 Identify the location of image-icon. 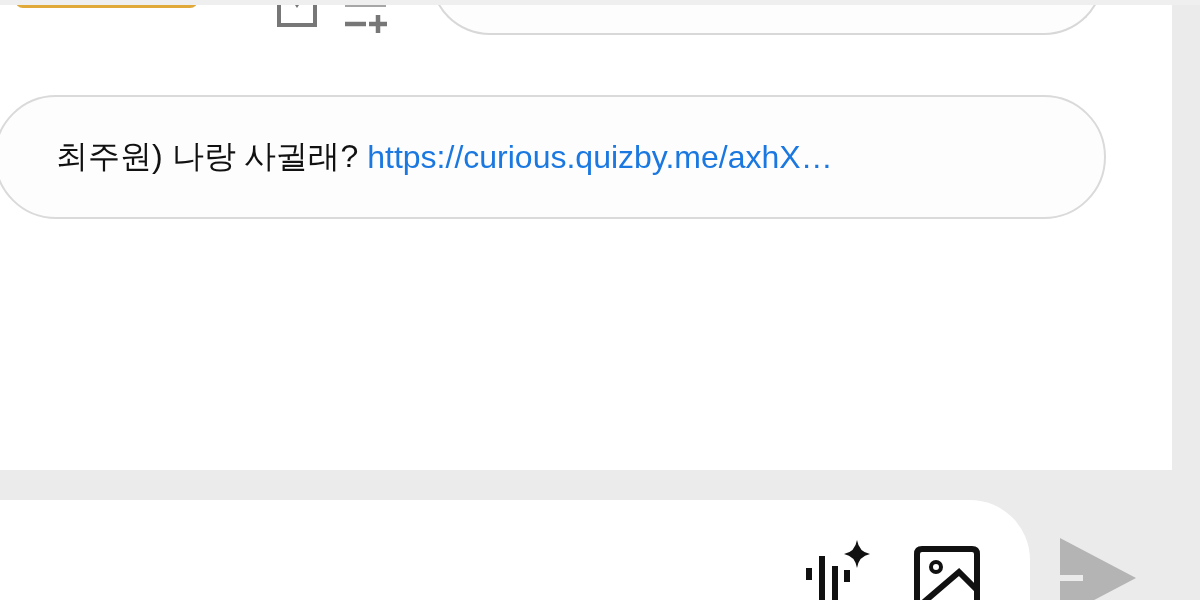
(947, 573).